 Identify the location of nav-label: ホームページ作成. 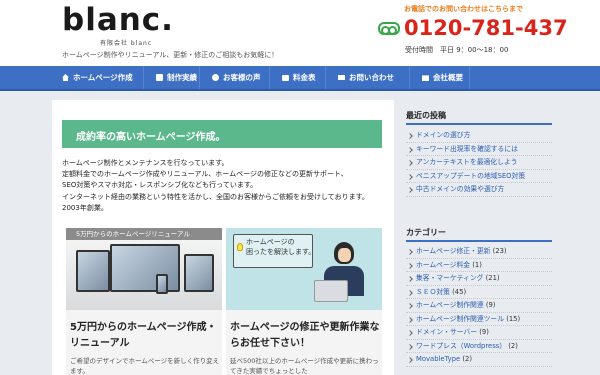
(103, 77).